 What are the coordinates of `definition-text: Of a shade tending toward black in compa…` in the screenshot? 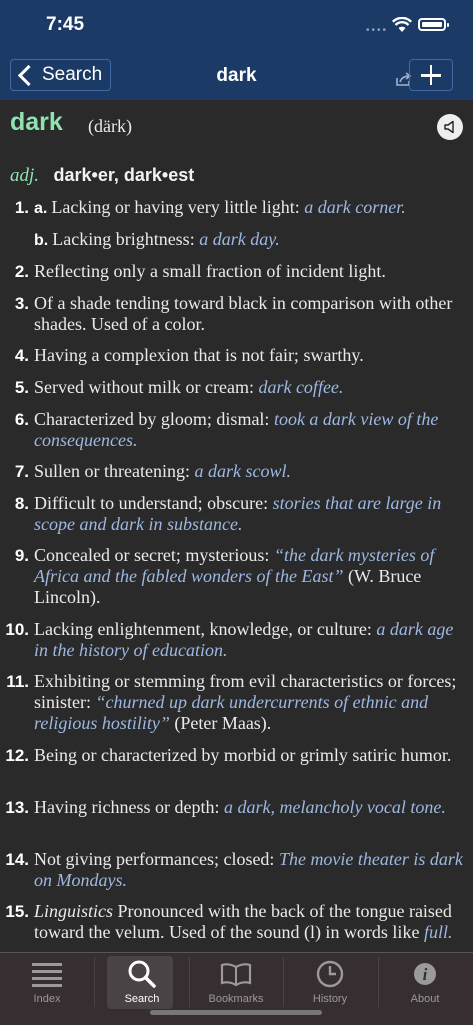 It's located at (243, 313).